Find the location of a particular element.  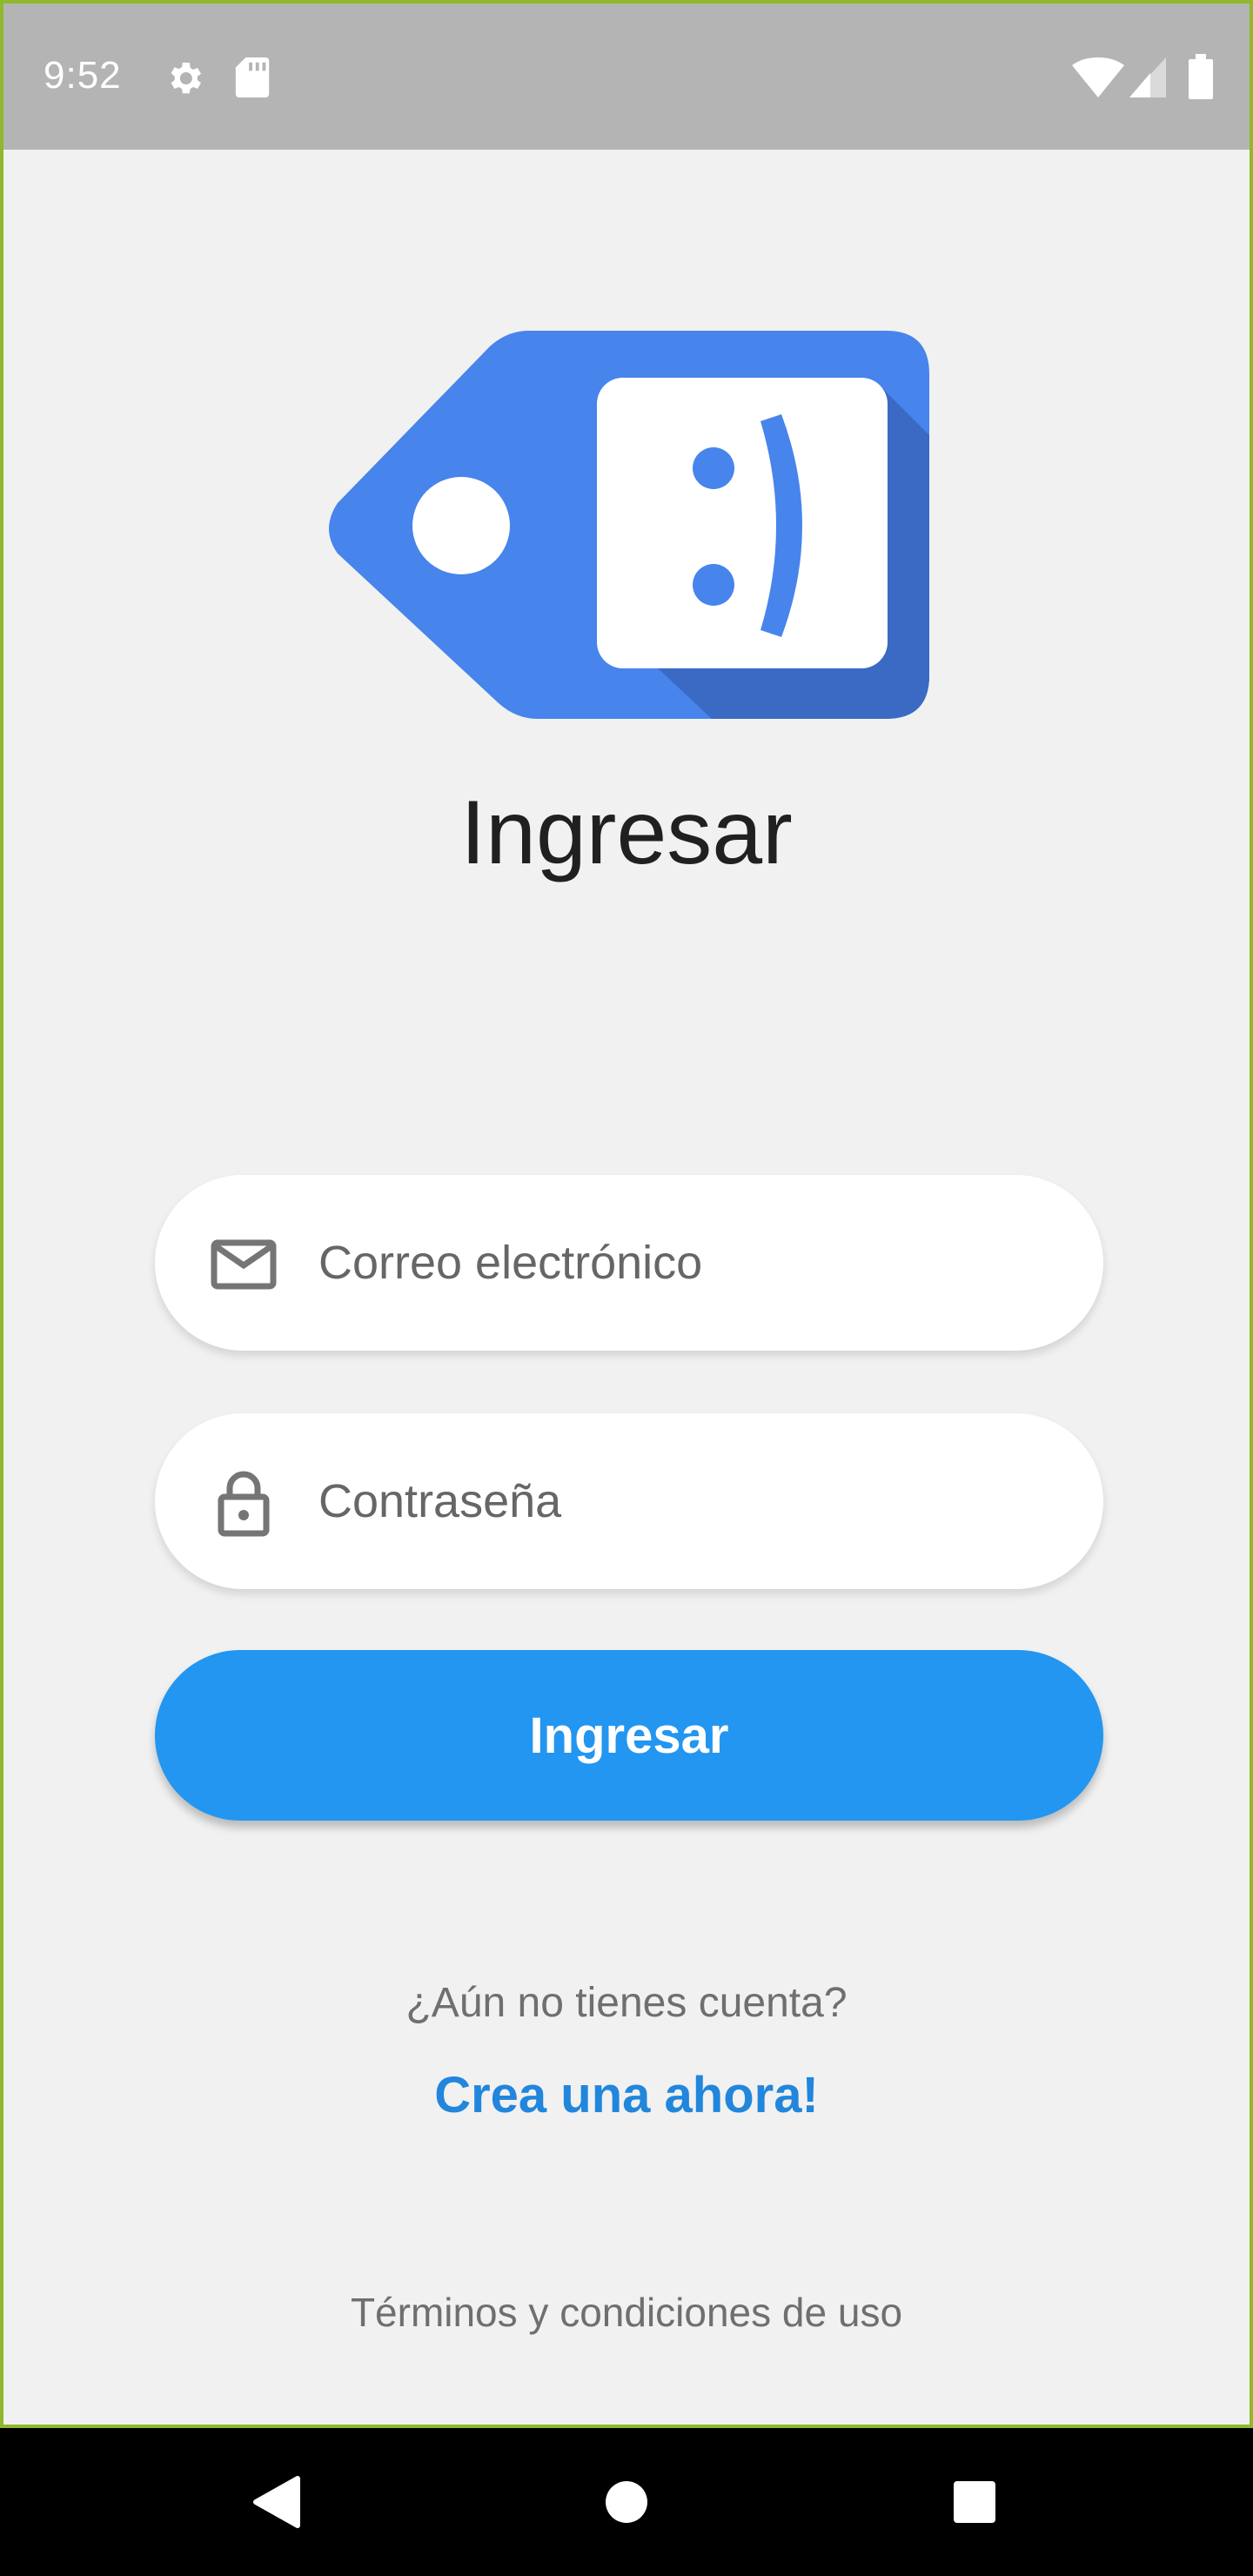

smiley-eye-bottom is located at coordinates (713, 585).